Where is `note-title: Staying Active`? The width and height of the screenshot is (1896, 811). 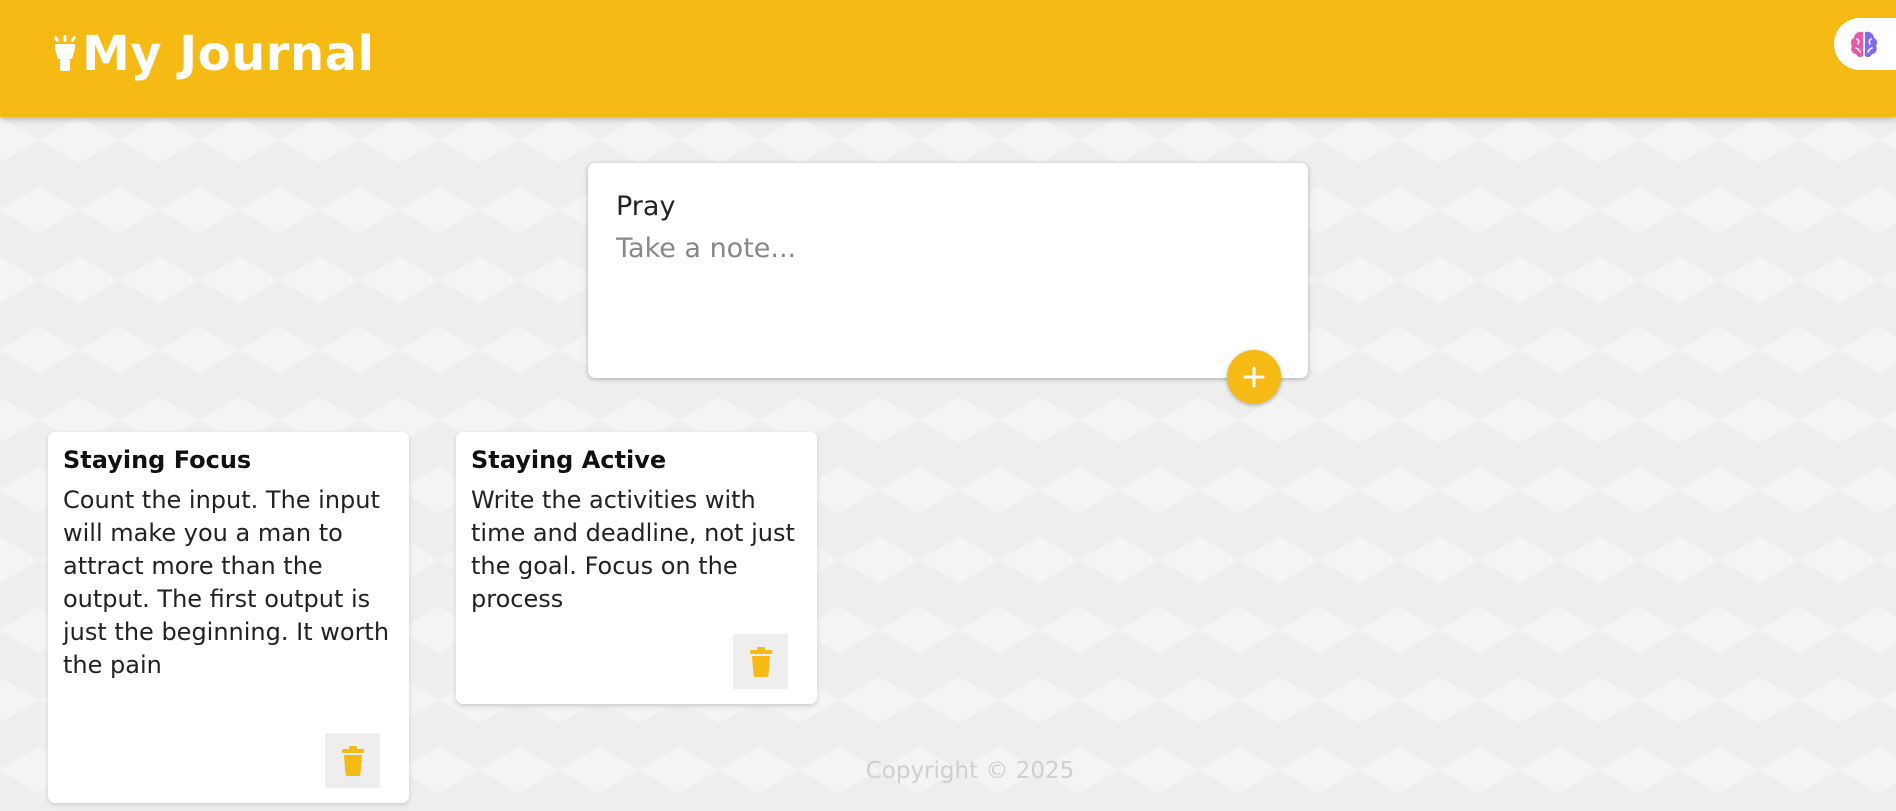
note-title: Staying Active is located at coordinates (569, 460).